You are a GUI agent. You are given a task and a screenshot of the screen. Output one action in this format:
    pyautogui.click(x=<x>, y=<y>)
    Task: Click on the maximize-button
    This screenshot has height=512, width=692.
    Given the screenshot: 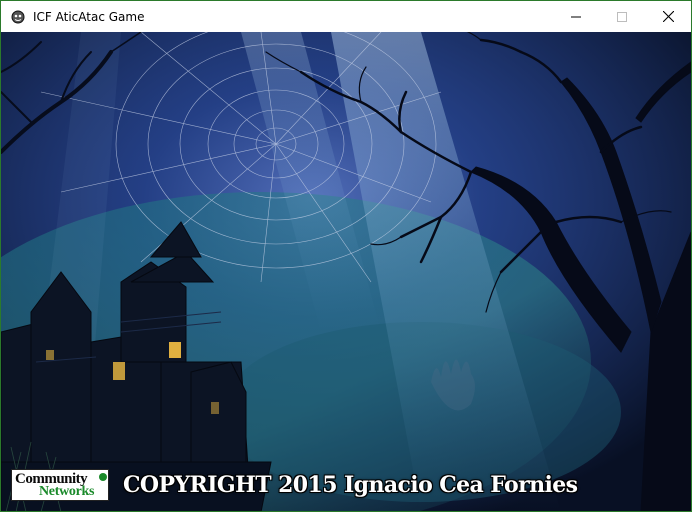 What is the action you would take?
    pyautogui.click(x=622, y=16)
    